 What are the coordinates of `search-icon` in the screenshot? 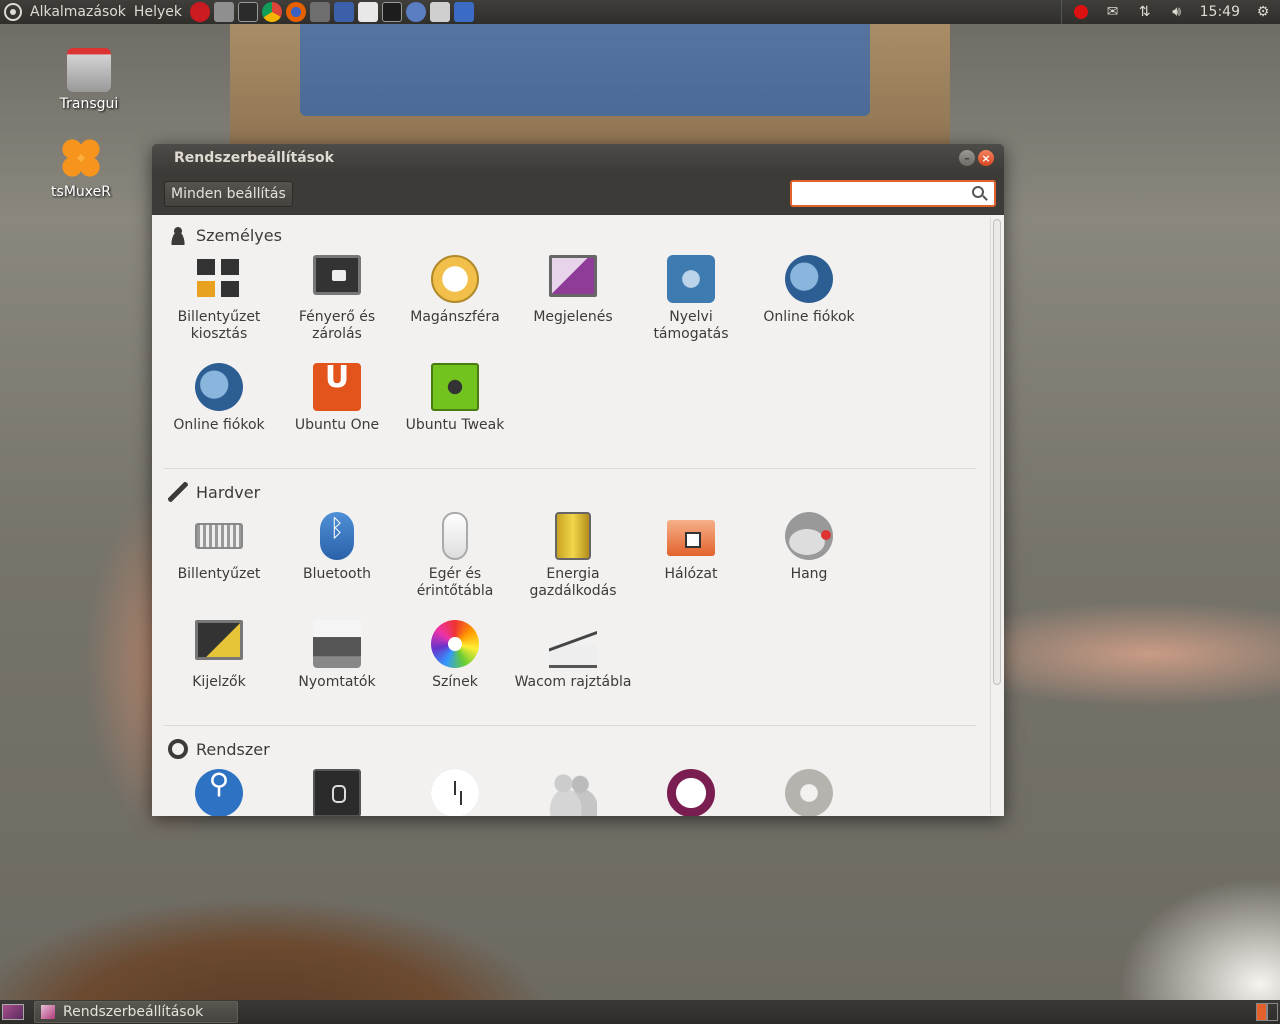 It's located at (978, 192).